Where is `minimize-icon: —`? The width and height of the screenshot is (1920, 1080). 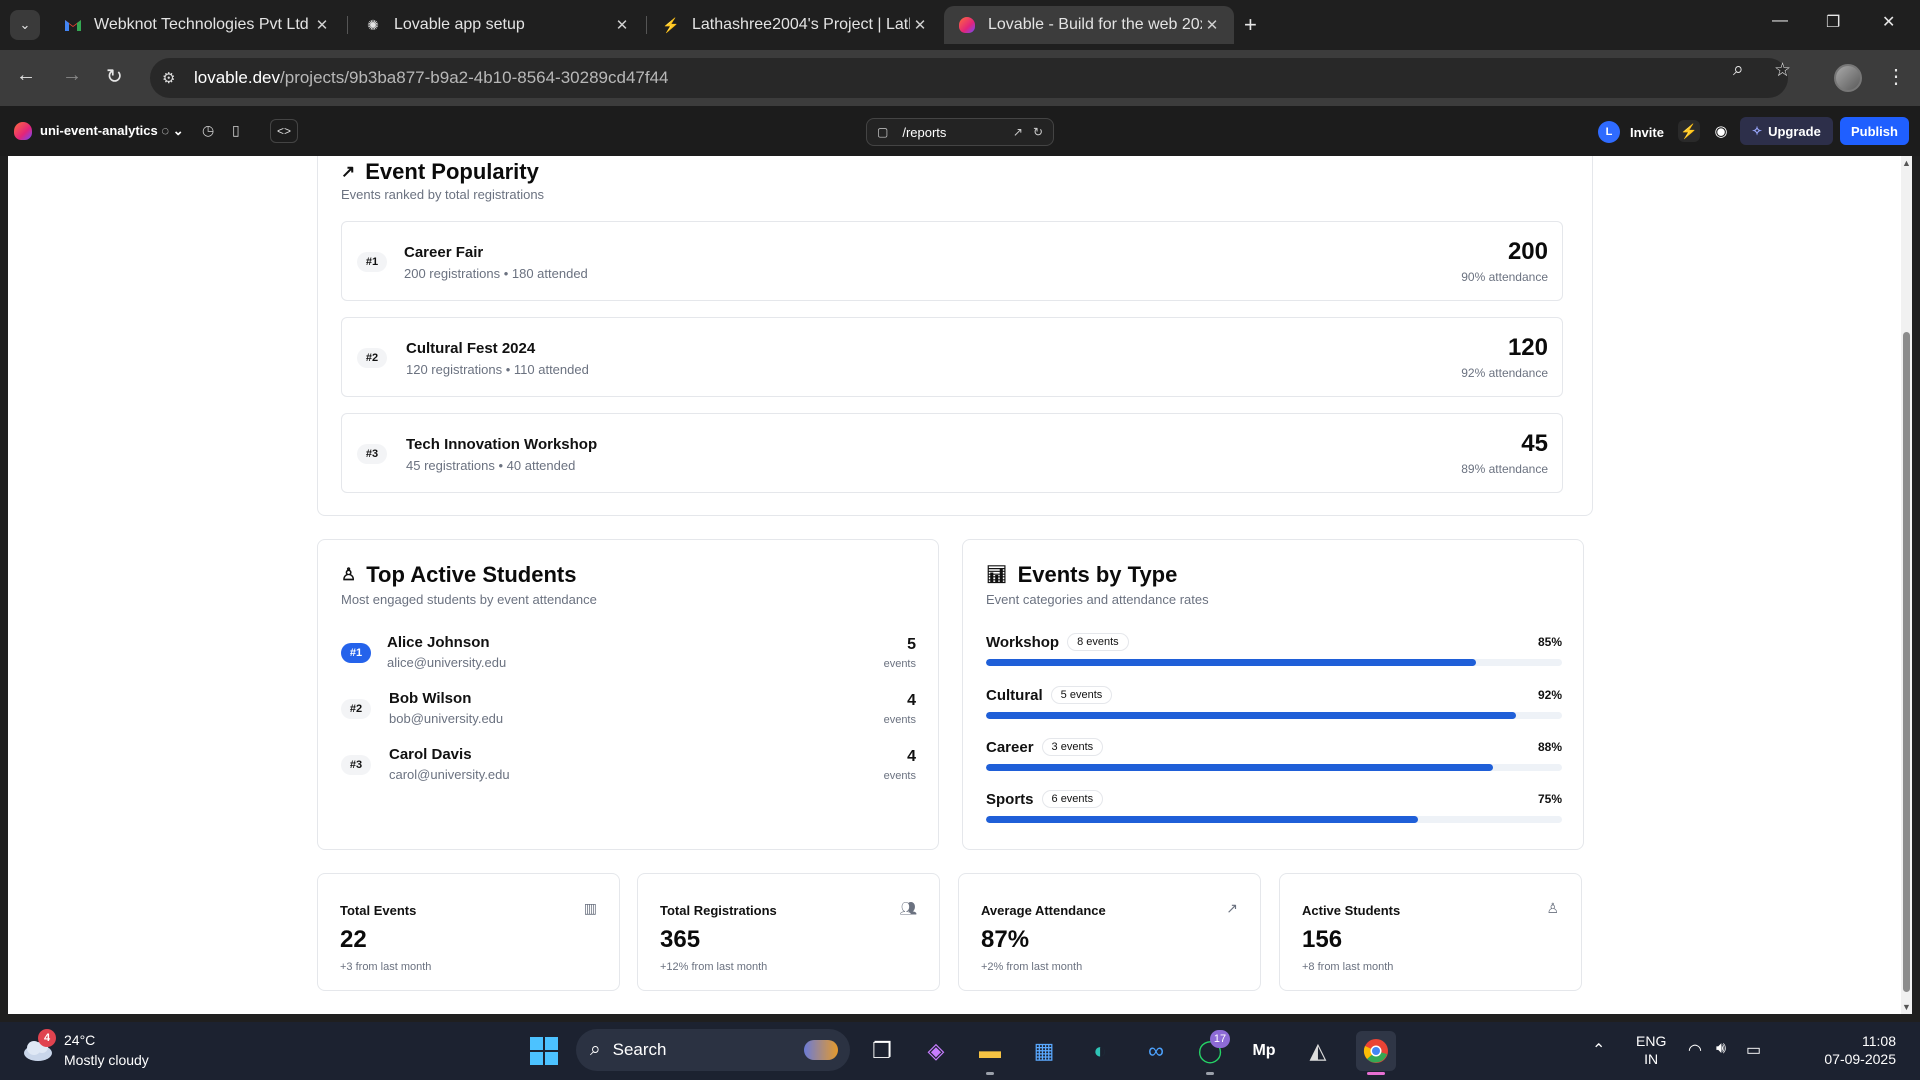
minimize-icon: — is located at coordinates (1780, 21).